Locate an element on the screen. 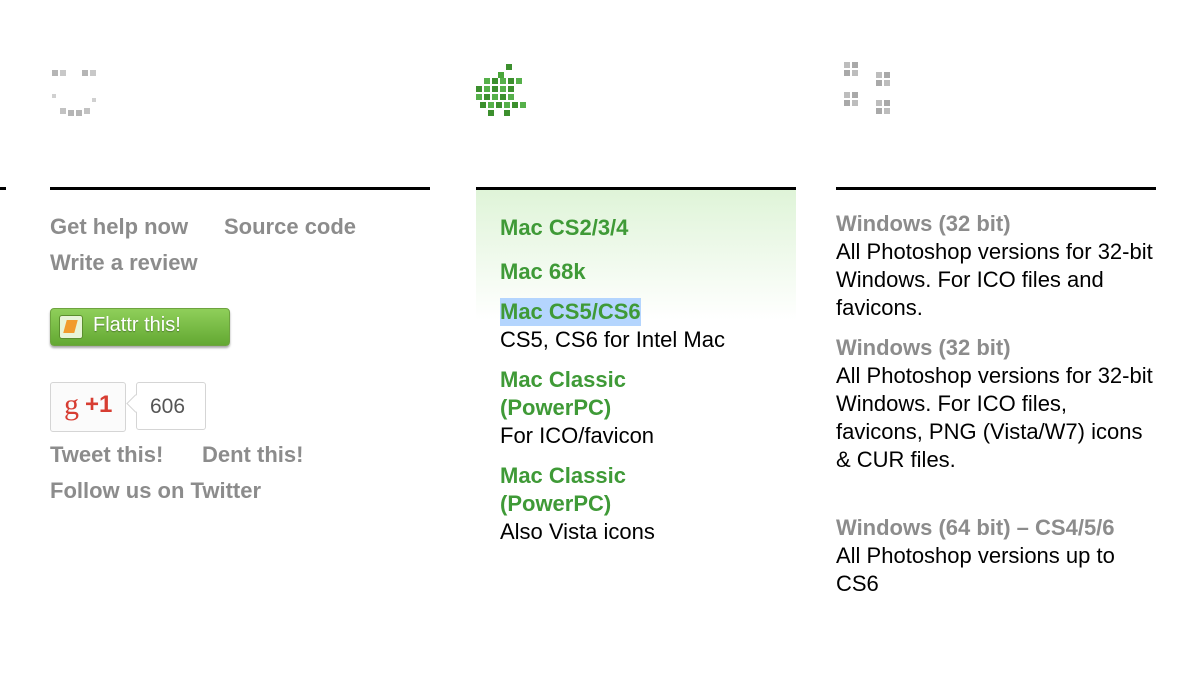  windows-pixel-icon is located at coordinates (869, 91).